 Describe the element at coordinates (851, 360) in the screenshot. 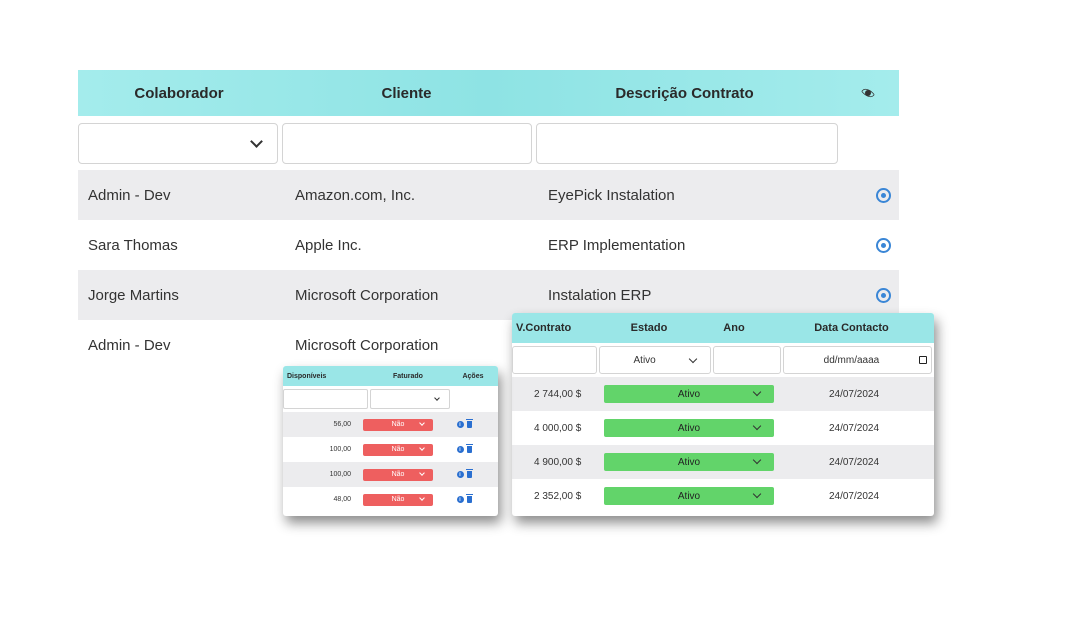

I see `date-placeholder: dd/mm/aaaa` at that location.